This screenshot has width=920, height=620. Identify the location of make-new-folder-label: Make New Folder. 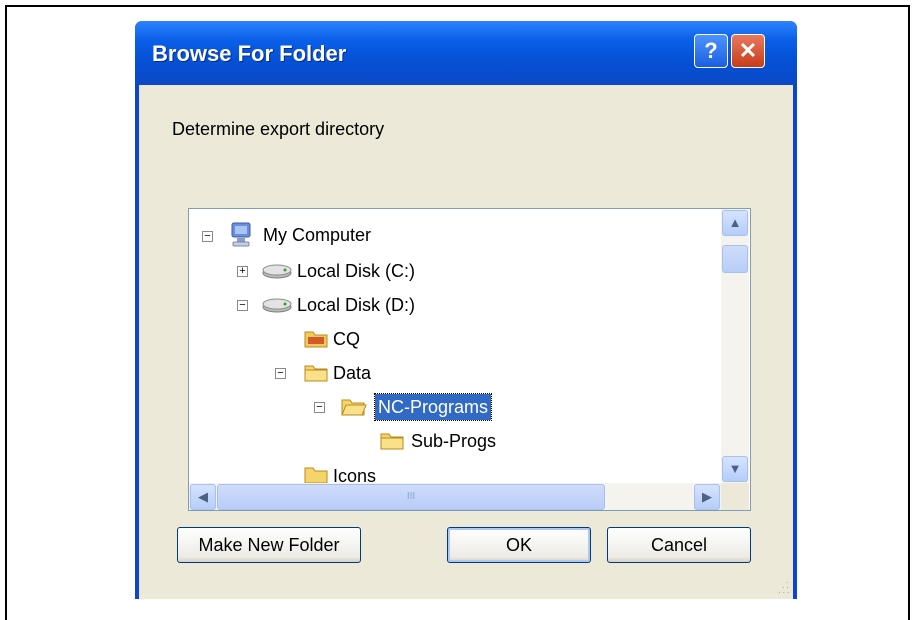
(269, 545).